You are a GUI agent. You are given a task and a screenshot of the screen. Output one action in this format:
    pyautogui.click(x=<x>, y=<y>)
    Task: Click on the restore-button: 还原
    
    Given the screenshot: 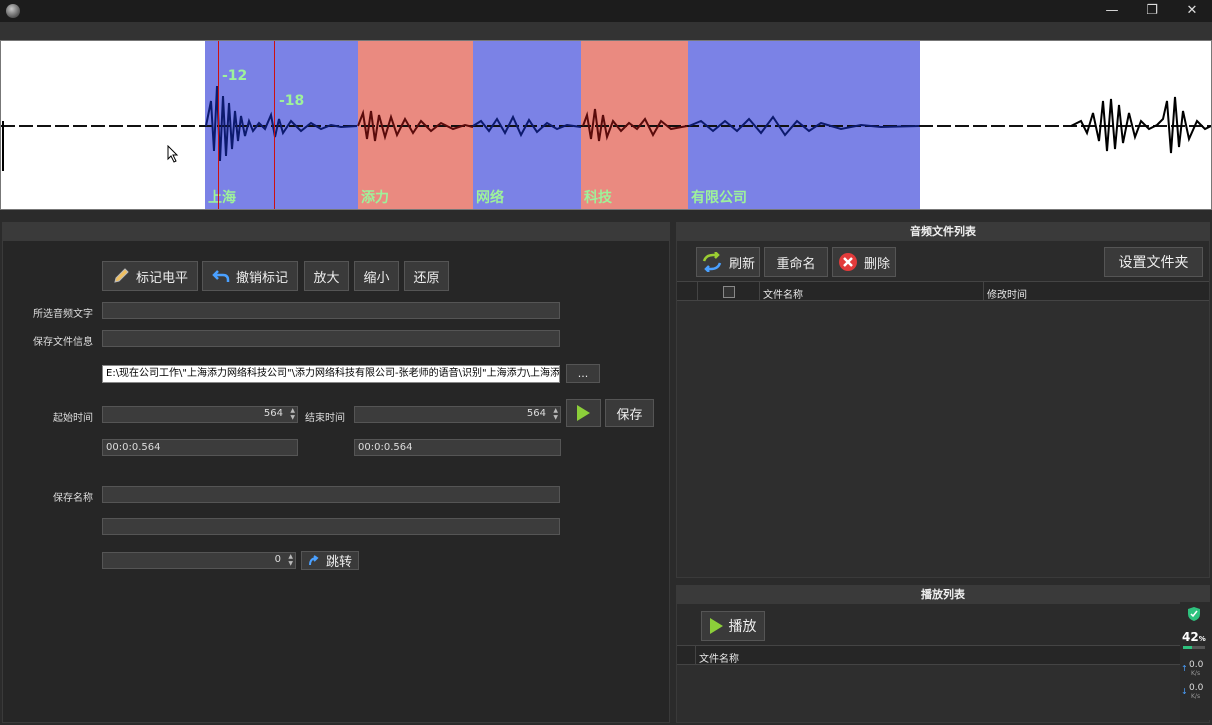 What is the action you would take?
    pyautogui.click(x=426, y=276)
    